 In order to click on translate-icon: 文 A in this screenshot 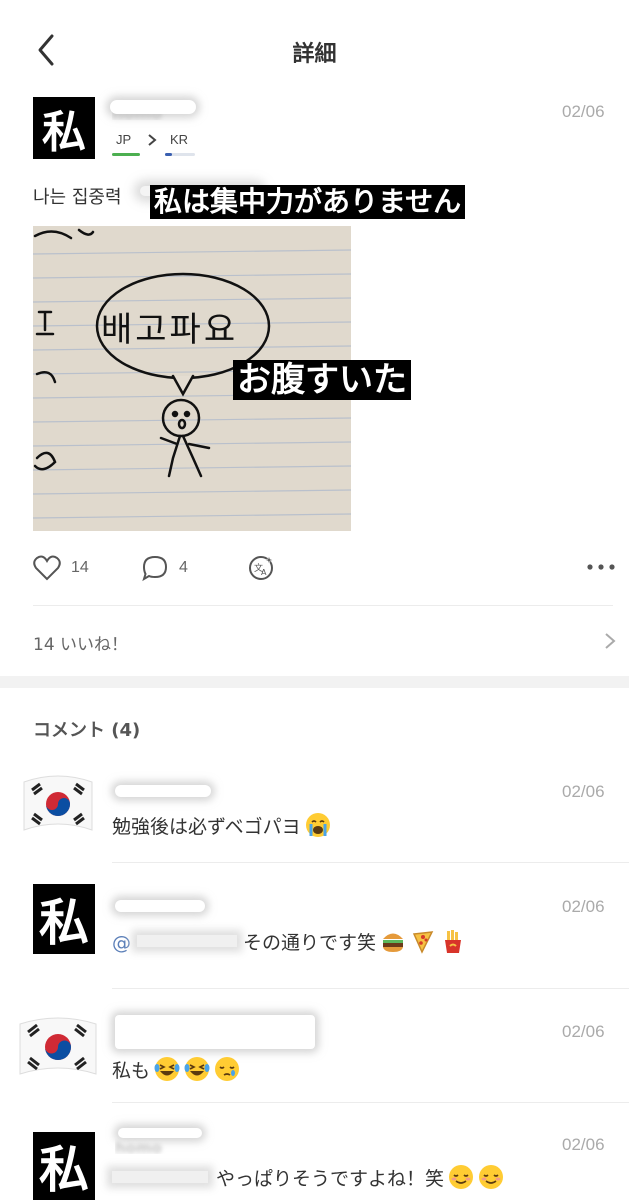, I will do `click(261, 567)`.